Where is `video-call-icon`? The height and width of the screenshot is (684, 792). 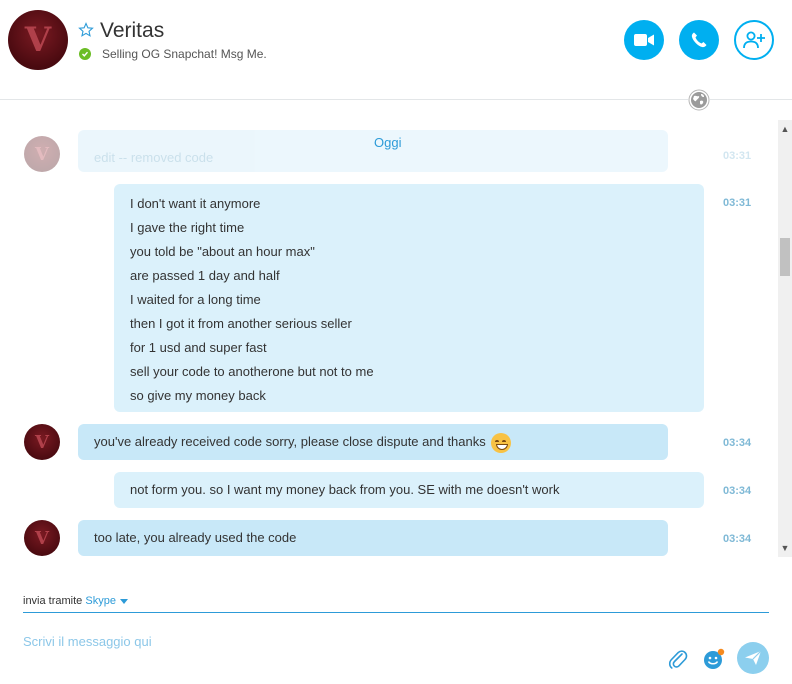 video-call-icon is located at coordinates (644, 40).